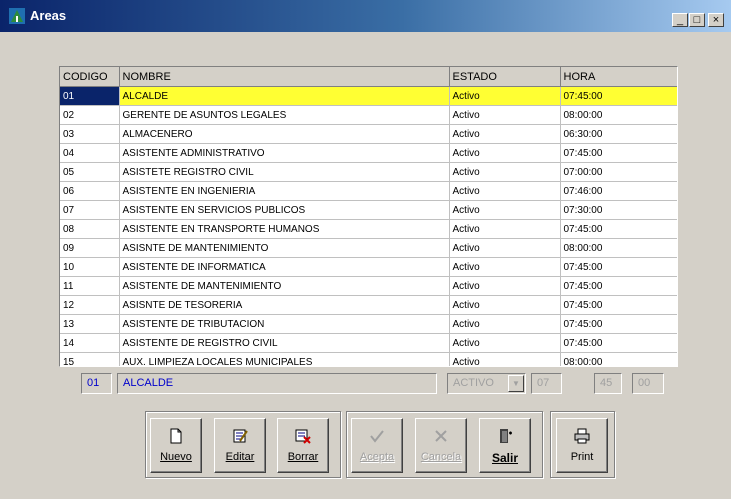 Image resolution: width=731 pixels, height=499 pixels. What do you see at coordinates (90, 153) in the screenshot?
I see `codigo-cell: 04` at bounding box center [90, 153].